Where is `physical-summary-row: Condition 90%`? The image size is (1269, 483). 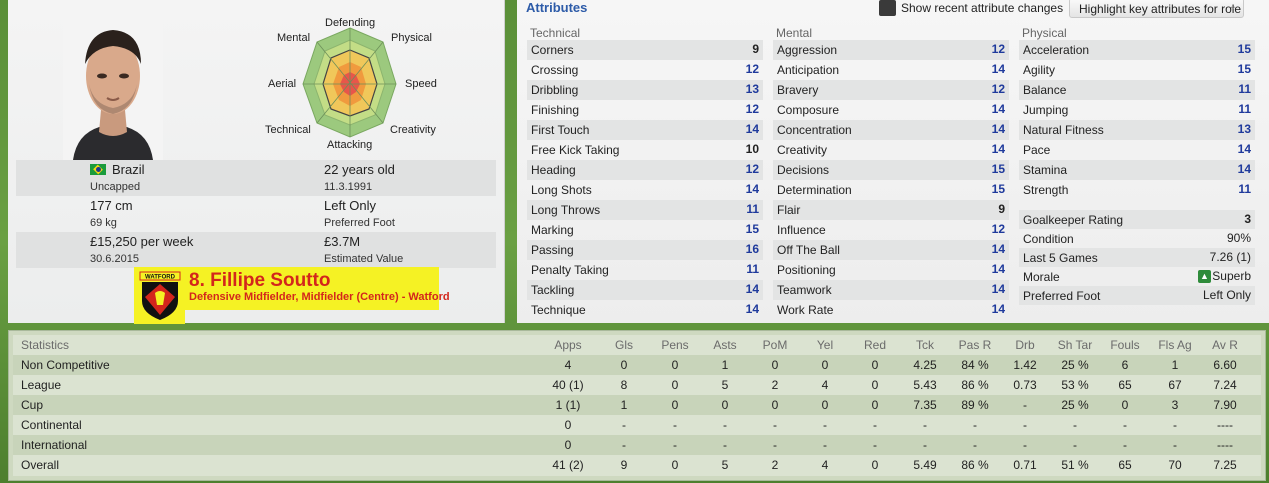 physical-summary-row: Condition 90% is located at coordinates (1137, 238).